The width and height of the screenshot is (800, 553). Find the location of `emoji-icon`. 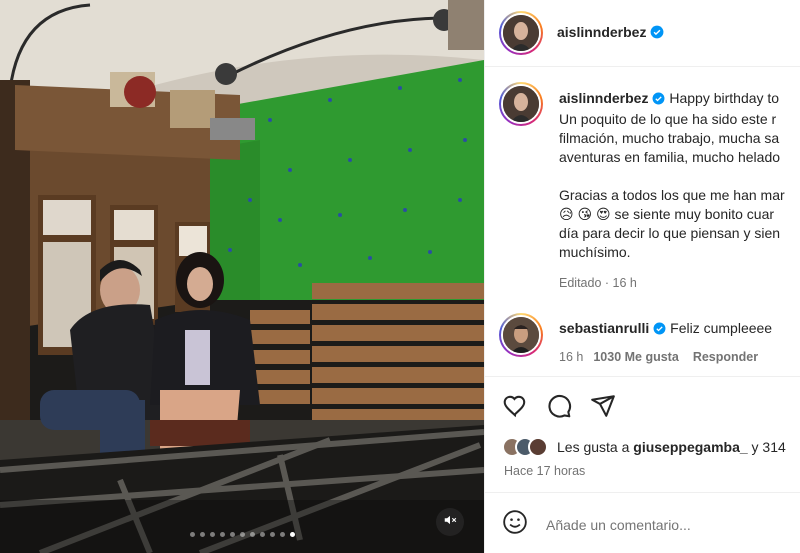

emoji-icon is located at coordinates (515, 524).